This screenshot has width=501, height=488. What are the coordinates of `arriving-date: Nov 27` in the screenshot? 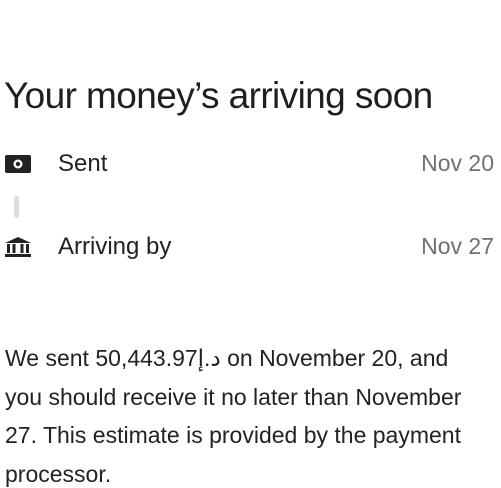 It's located at (457, 246).